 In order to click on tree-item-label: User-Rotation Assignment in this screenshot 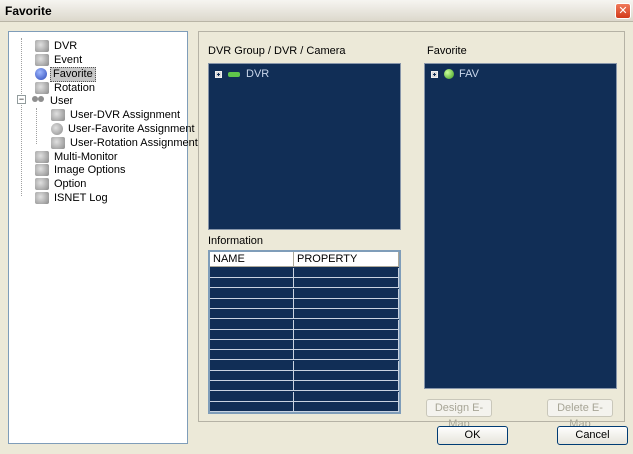, I will do `click(134, 142)`.